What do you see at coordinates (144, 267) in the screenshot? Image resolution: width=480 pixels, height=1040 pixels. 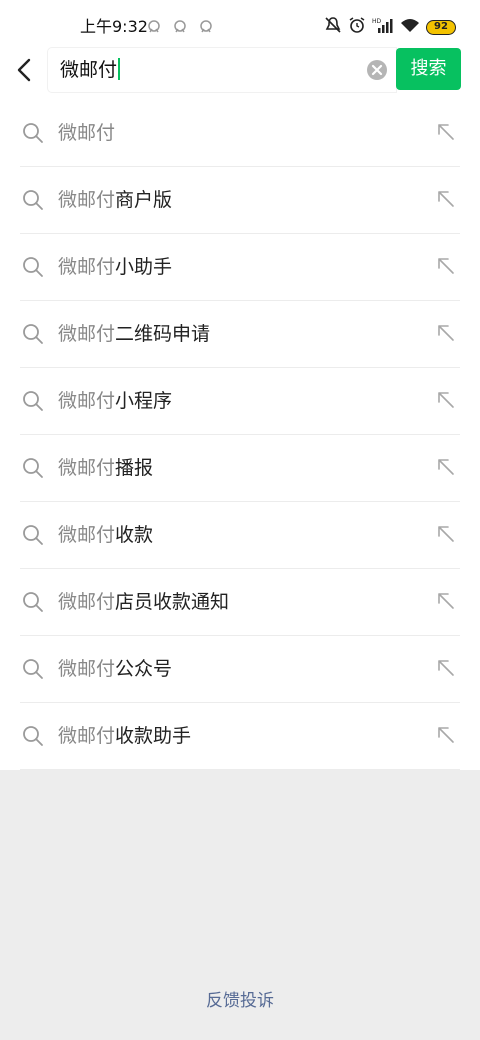 I see `suggestion-completion-part: 小助手` at bounding box center [144, 267].